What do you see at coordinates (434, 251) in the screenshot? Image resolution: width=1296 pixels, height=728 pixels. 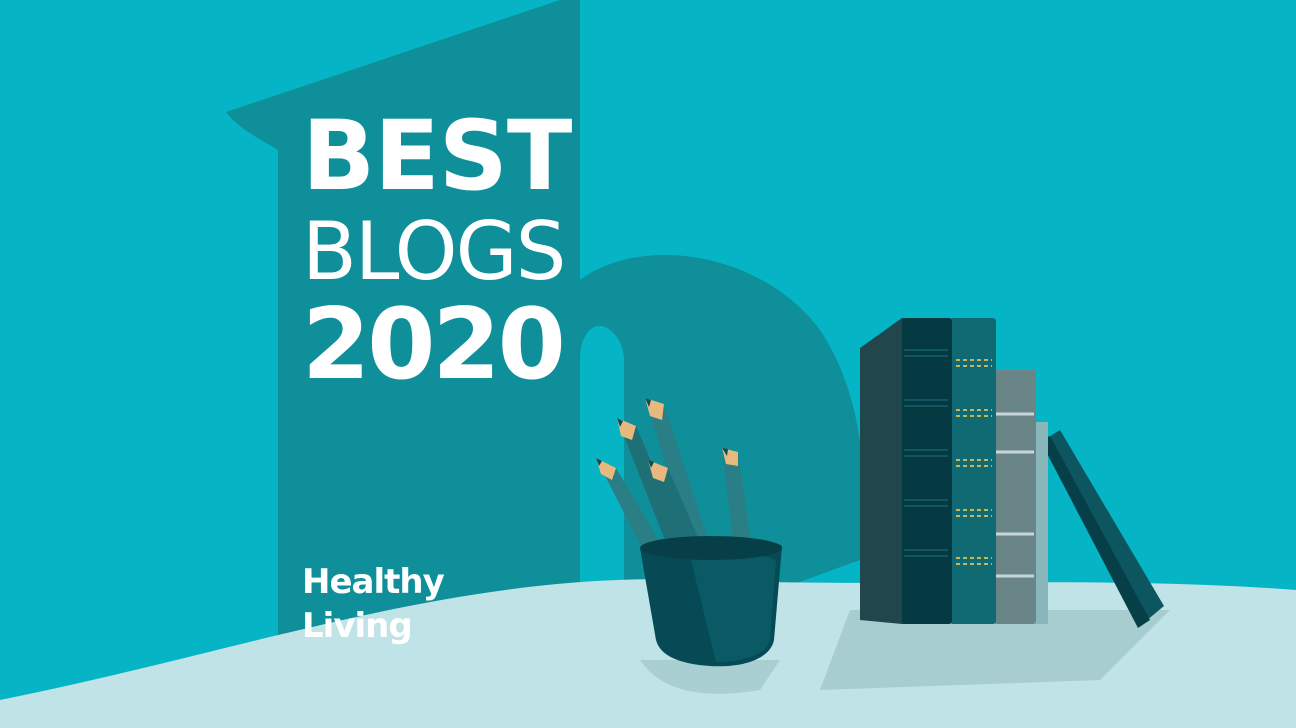 I see `title-line-blogs: BLOGS` at bounding box center [434, 251].